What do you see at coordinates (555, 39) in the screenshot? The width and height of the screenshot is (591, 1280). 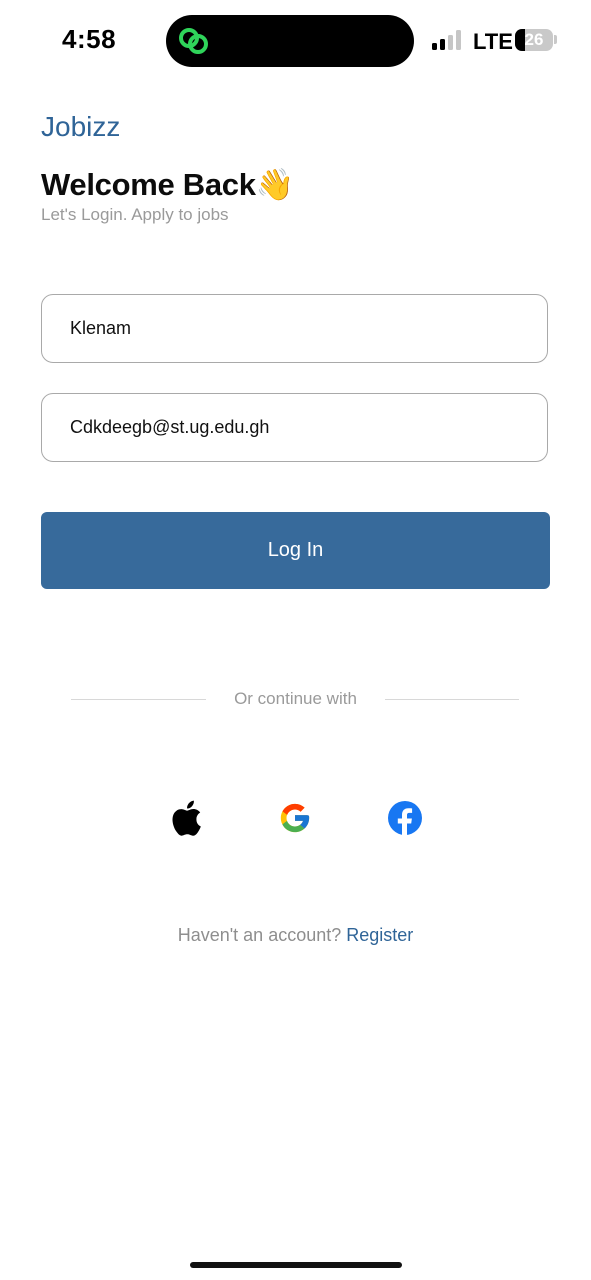 I see `battery-nub` at bounding box center [555, 39].